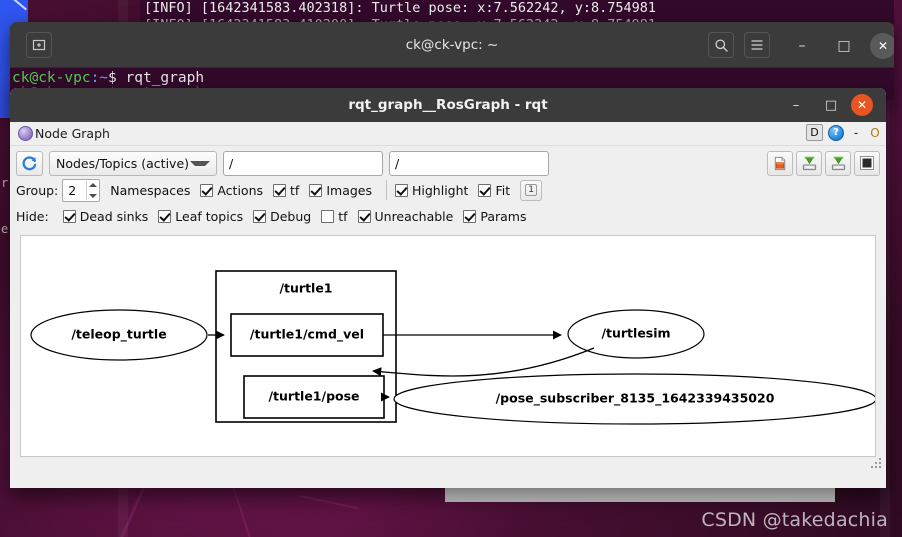 The height and width of the screenshot is (537, 902). Describe the element at coordinates (836, 132) in the screenshot. I see `help-icon: ?` at that location.